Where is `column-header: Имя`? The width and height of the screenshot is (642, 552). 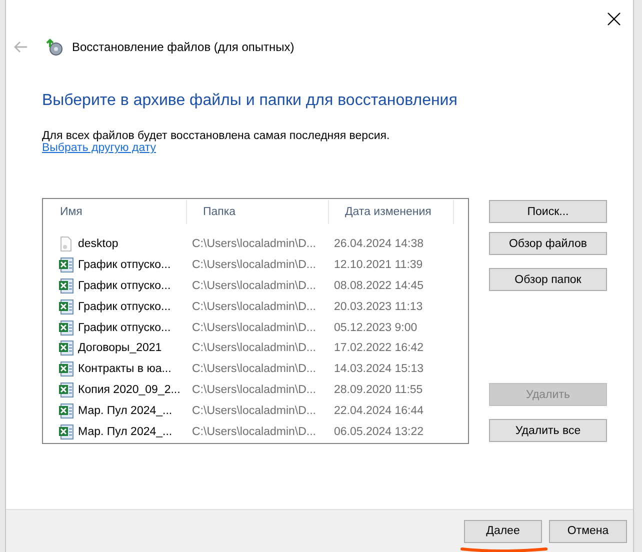
column-header: Имя is located at coordinates (115, 212).